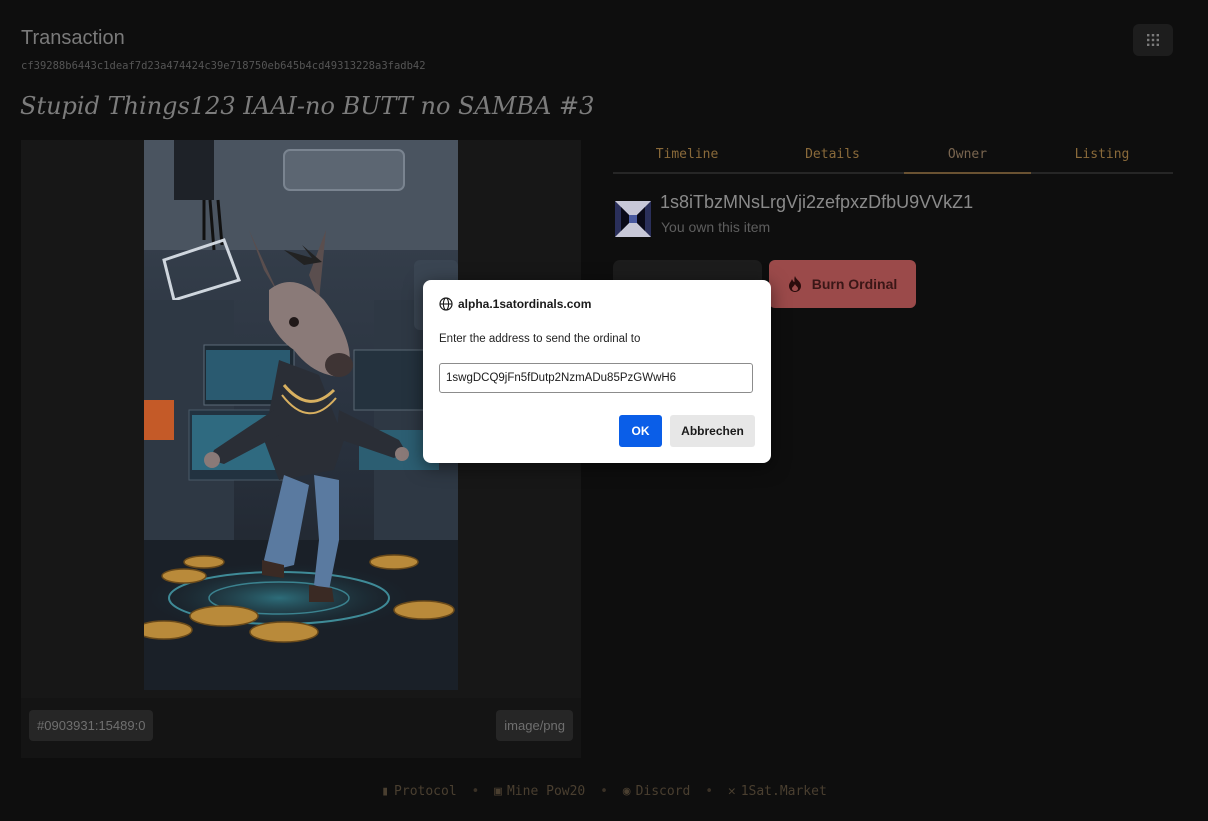  I want to click on dialog-origin: alpha.1satordinals.com, so click(515, 304).